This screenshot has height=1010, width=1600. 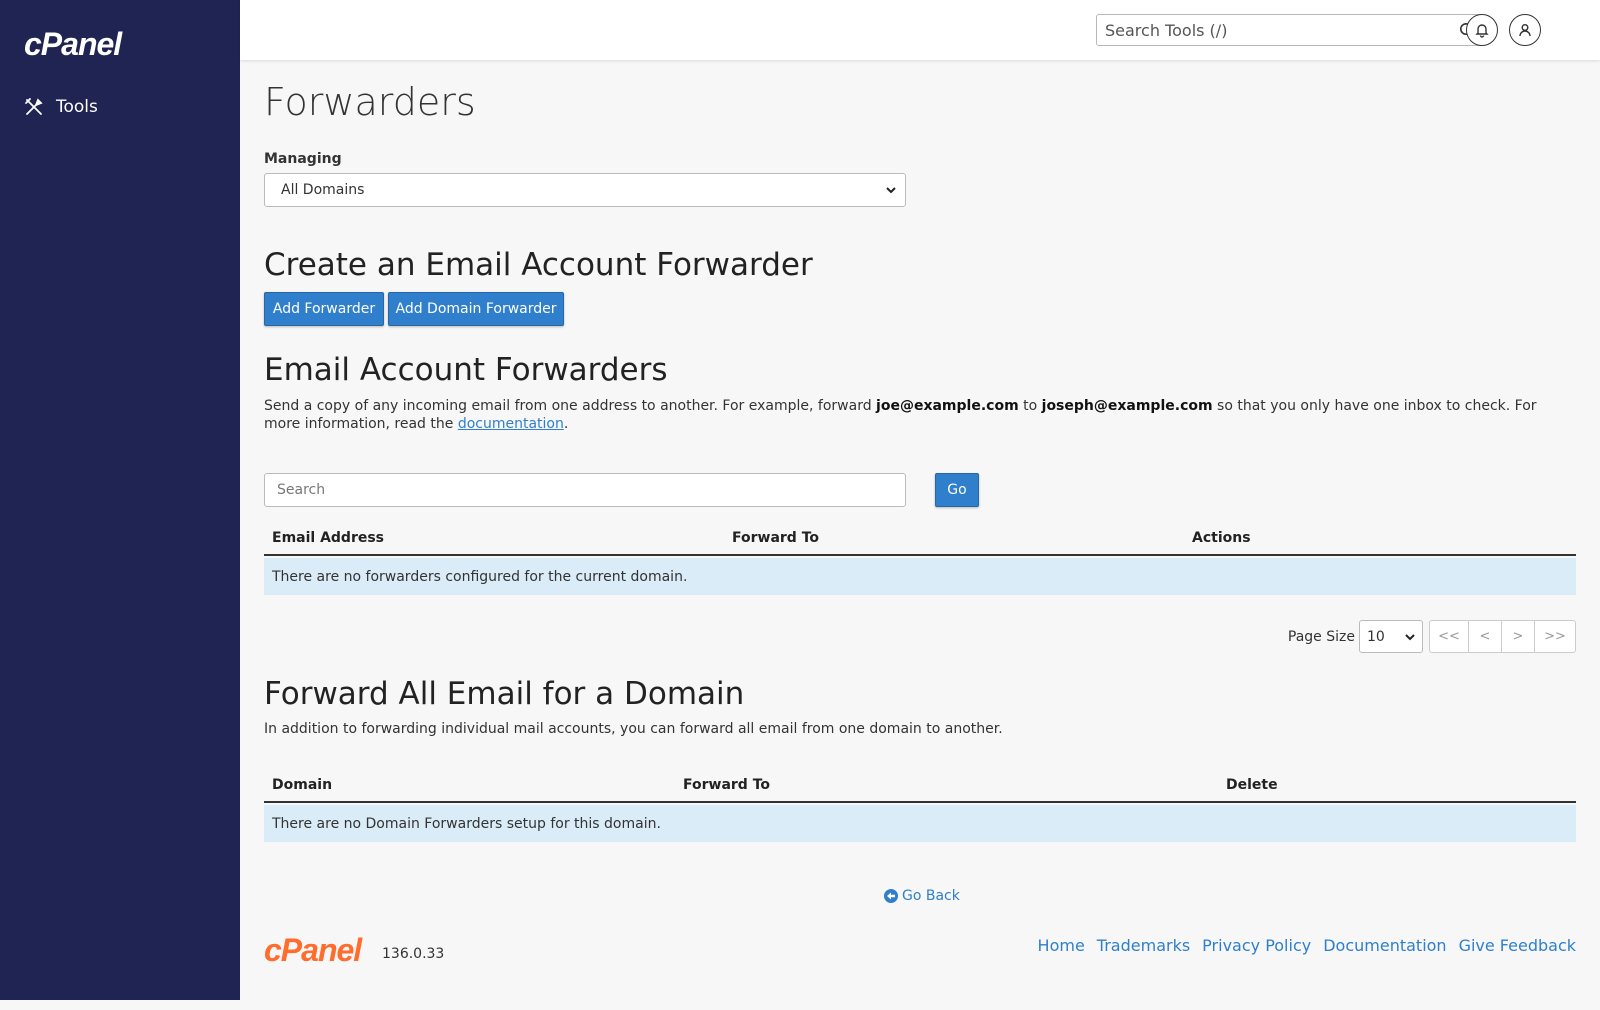 What do you see at coordinates (328, 538) in the screenshot?
I see `column-header-email-address: Email Address` at bounding box center [328, 538].